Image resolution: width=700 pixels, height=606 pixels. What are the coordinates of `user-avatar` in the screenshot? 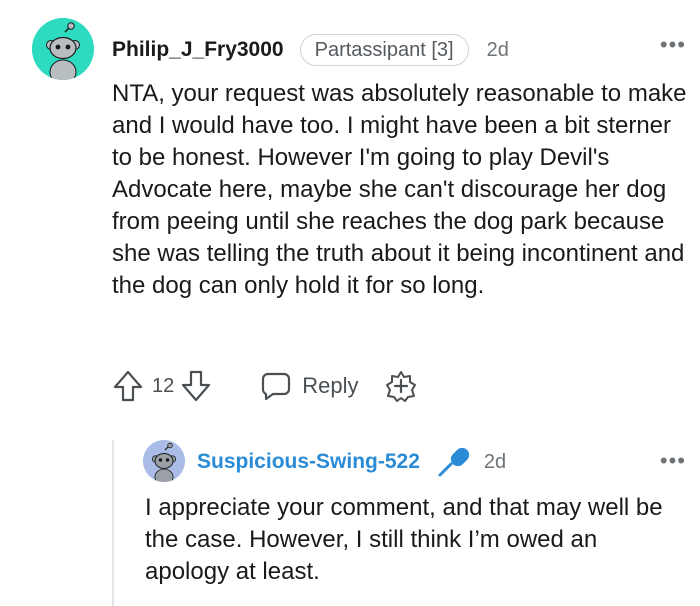 It's located at (63, 49).